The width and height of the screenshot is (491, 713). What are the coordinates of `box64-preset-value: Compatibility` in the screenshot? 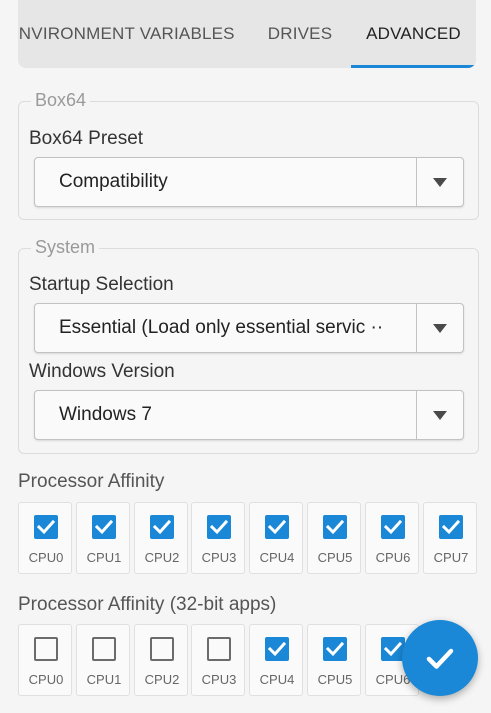 It's located at (113, 181).